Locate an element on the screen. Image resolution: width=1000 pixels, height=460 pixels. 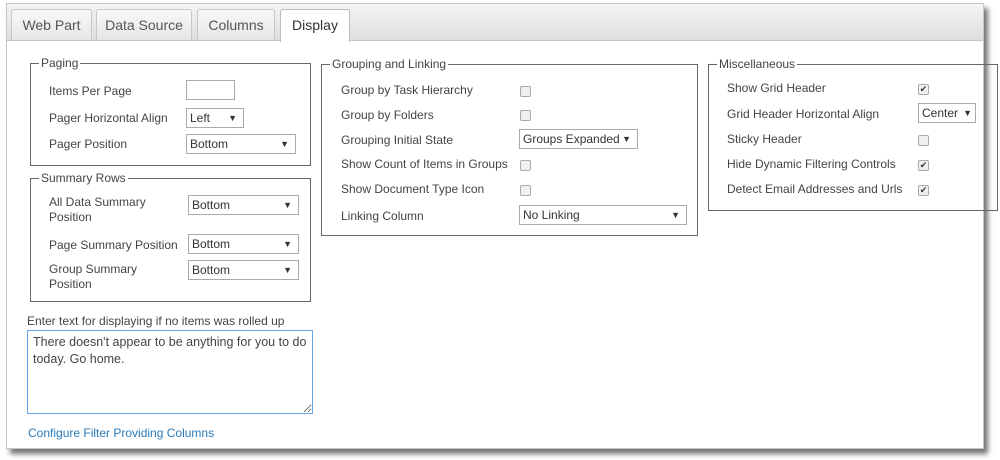
tab-strip: Web Part Data Source Columns Display is located at coordinates (495, 23).